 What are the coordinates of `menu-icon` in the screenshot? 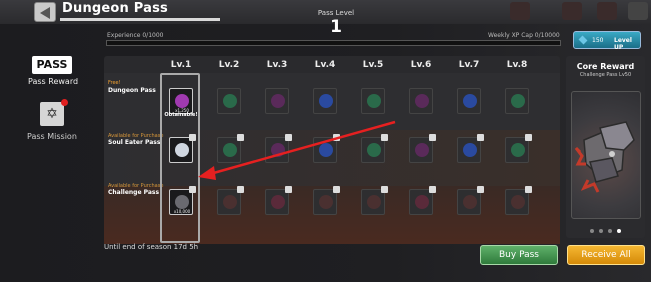 It's located at (638, 11).